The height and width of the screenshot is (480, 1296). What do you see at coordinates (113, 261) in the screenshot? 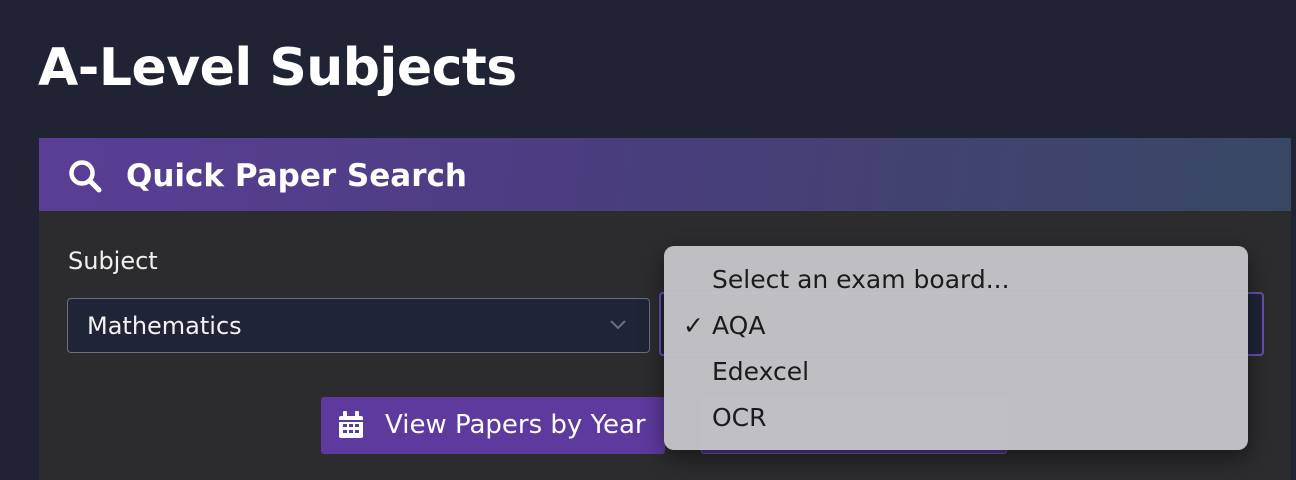
I see `subject-label: Subject` at bounding box center [113, 261].